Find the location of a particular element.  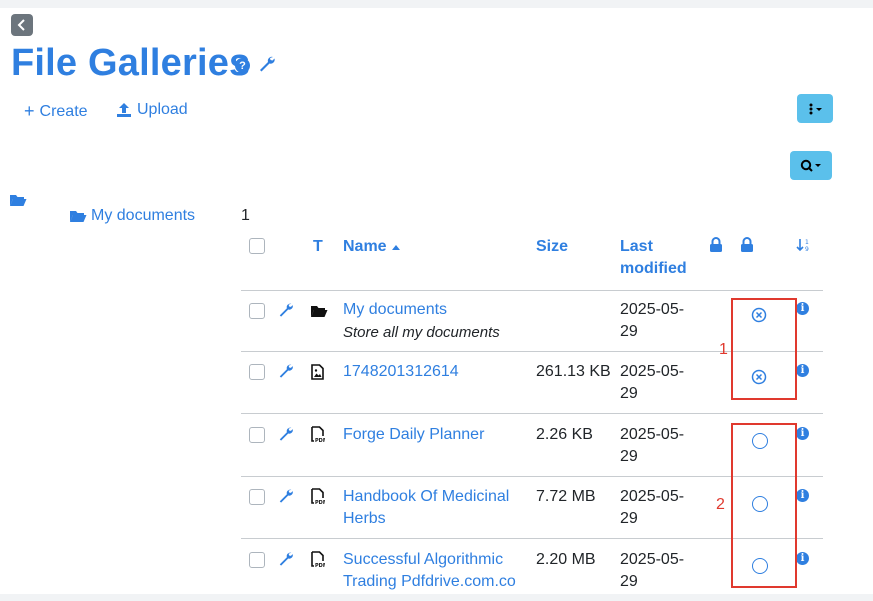

sort-up-icon is located at coordinates (396, 247).